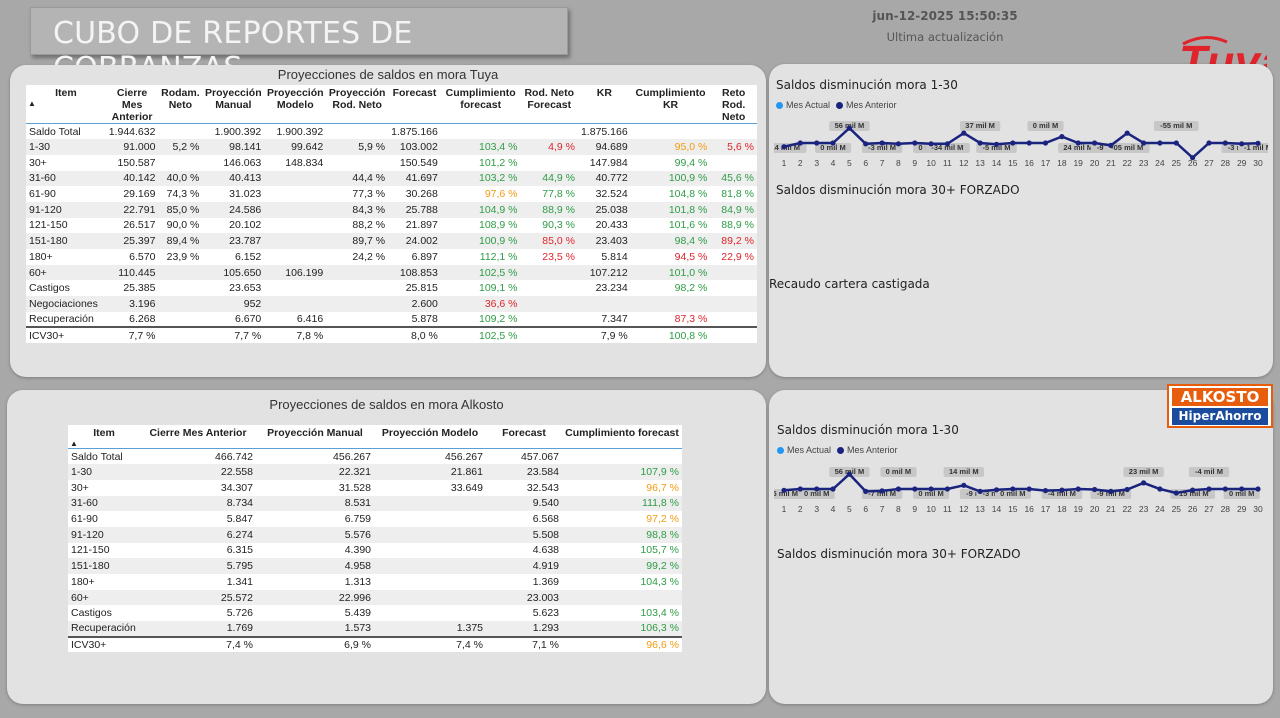 Image resolution: width=1280 pixels, height=718 pixels. Describe the element at coordinates (375, 613) in the screenshot. I see `alk-table-row: Castigos 5.726 5.439 5.623 103,4 %` at that location.